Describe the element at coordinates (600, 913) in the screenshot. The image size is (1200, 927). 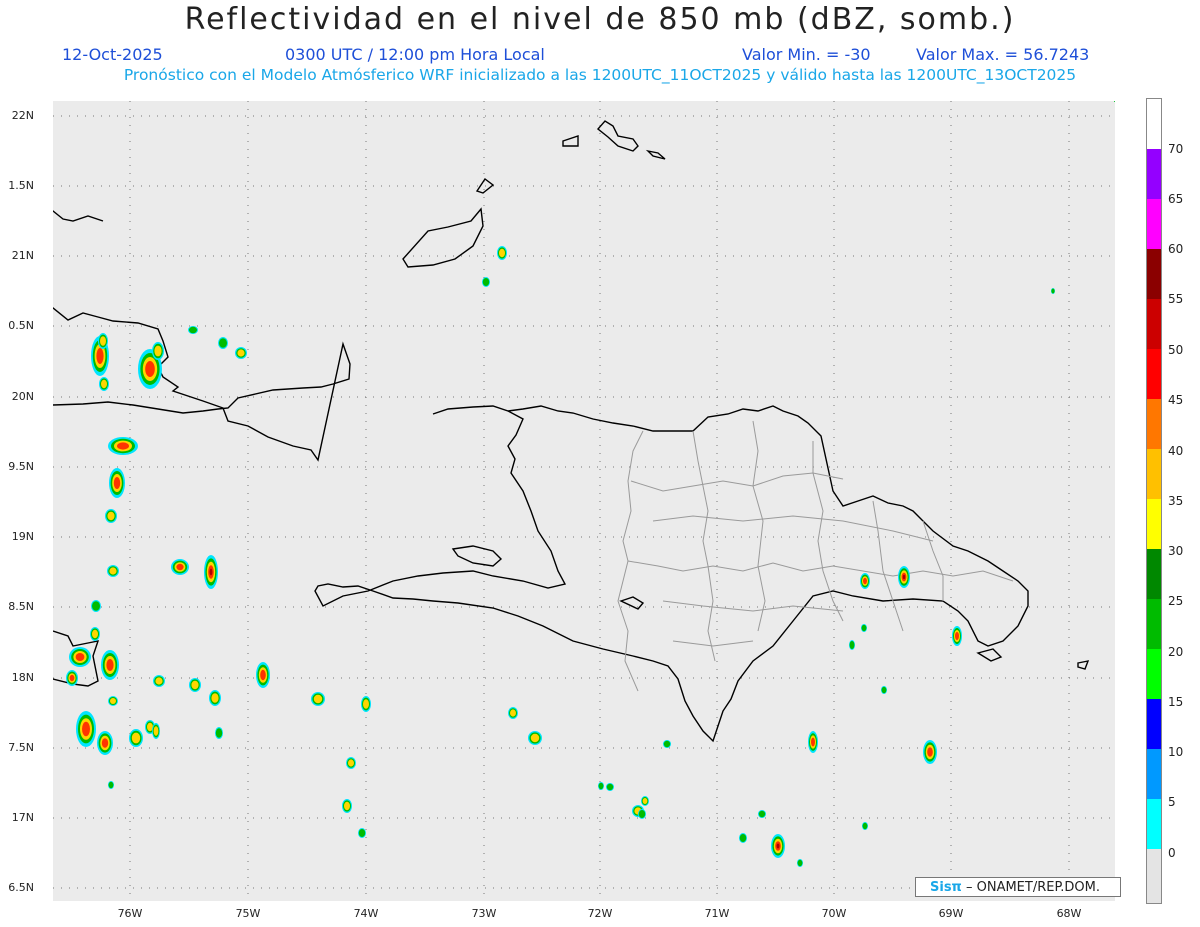
I see `lon-label: 72W` at that location.